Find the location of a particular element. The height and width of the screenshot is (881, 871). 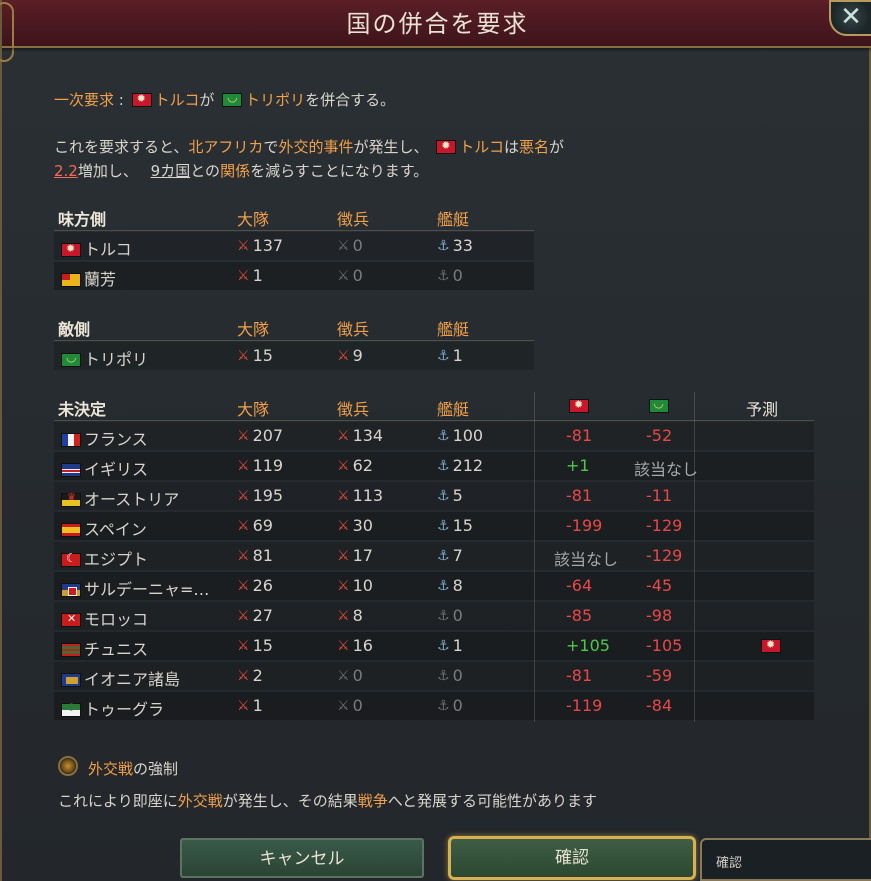

relation-change-b: -11 is located at coordinates (659, 495).